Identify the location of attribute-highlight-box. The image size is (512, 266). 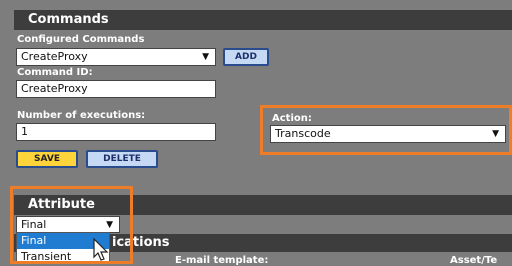
(71, 225).